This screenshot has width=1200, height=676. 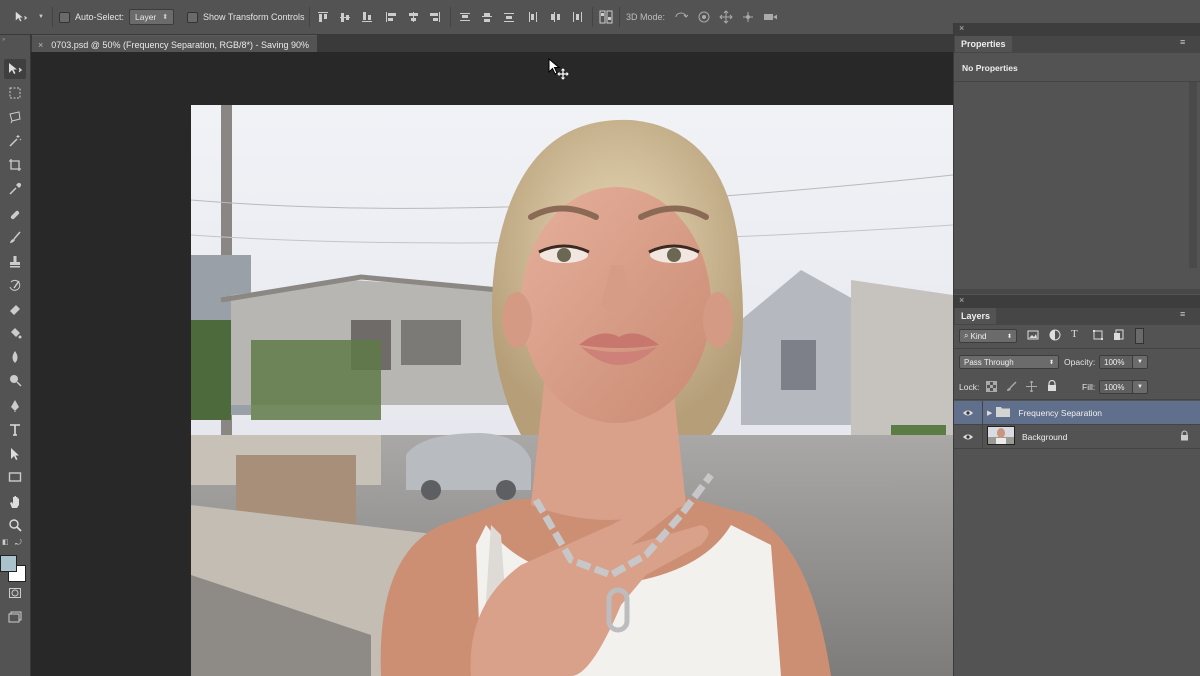 What do you see at coordinates (391, 17) in the screenshot?
I see `align-left-icon` at bounding box center [391, 17].